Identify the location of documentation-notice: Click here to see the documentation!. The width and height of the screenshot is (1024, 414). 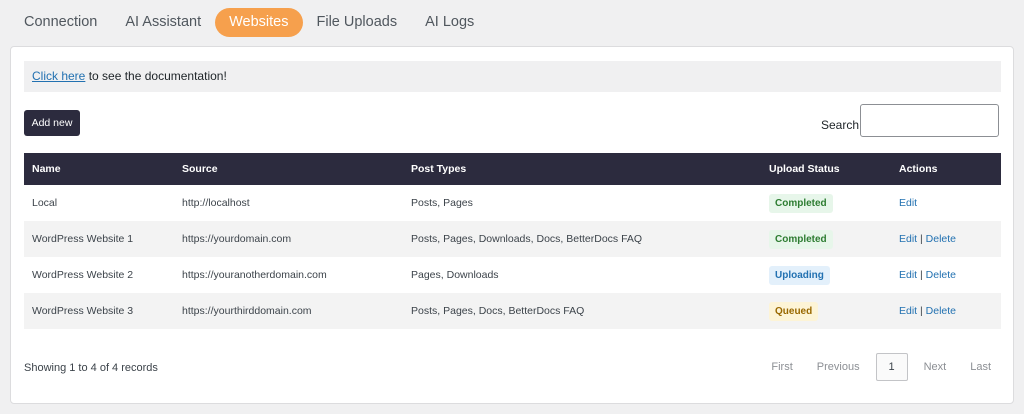
(512, 76).